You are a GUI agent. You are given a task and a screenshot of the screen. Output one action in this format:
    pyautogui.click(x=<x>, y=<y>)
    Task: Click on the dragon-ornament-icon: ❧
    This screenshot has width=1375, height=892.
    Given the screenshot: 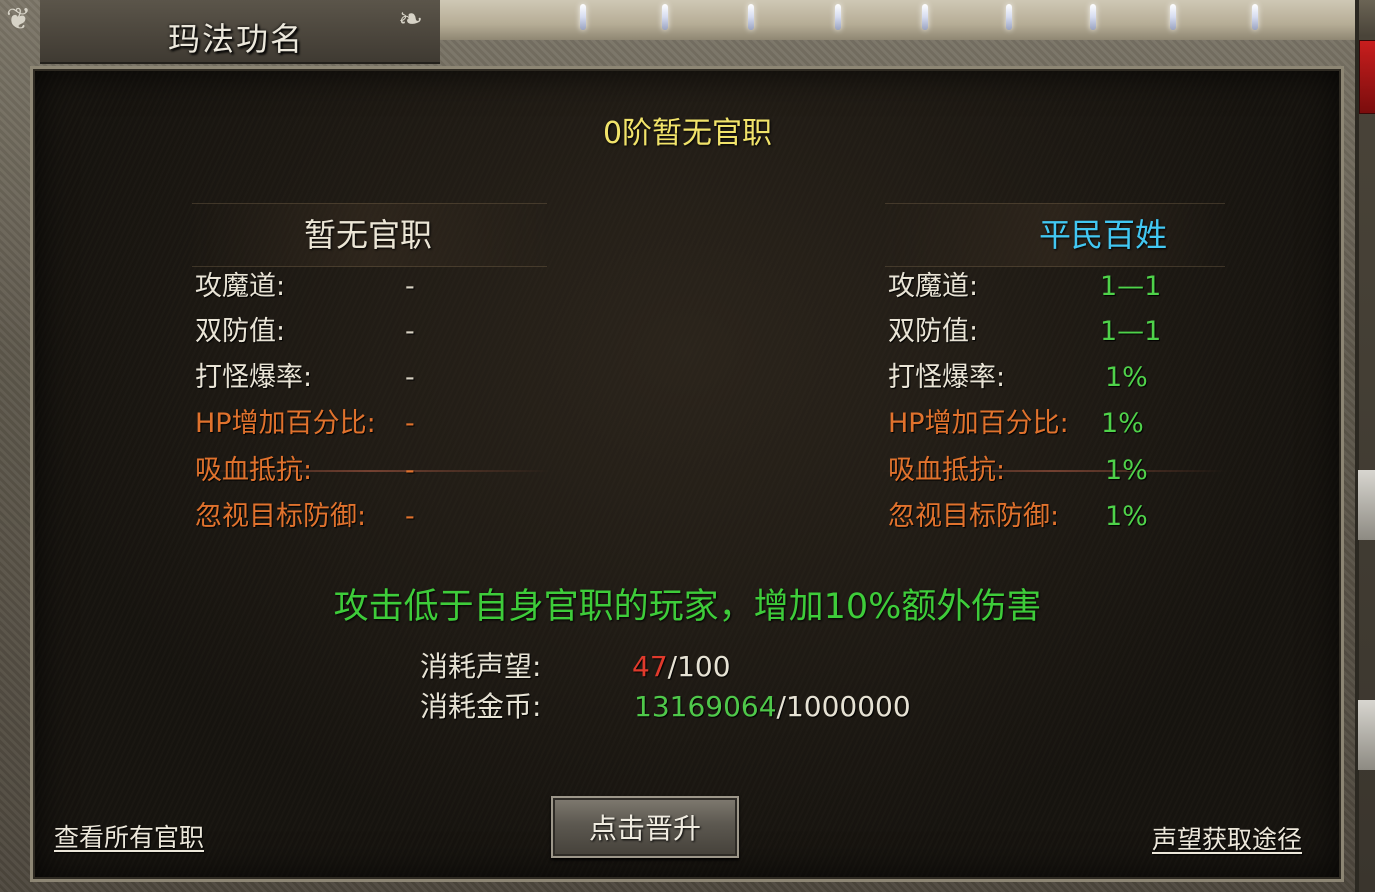 What is the action you would take?
    pyautogui.click(x=411, y=19)
    